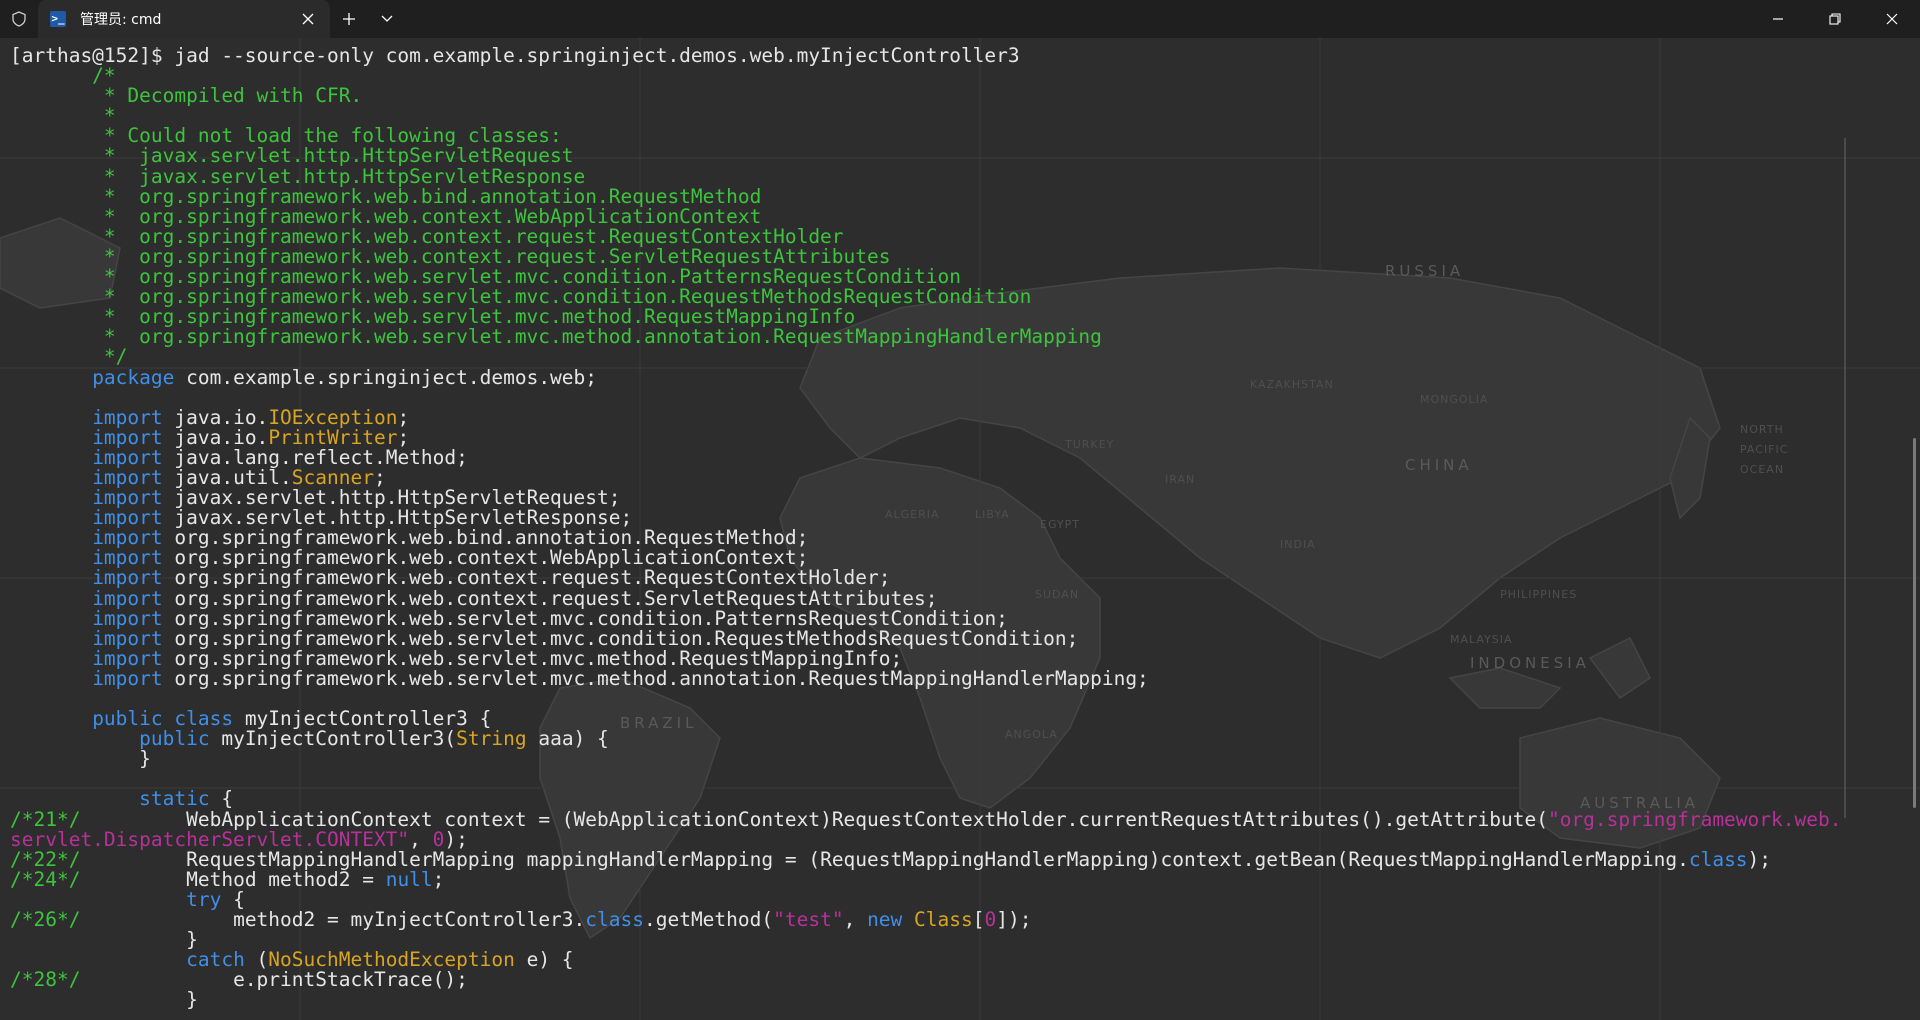 This screenshot has height=1020, width=1920. I want to click on terminal-line: public myInjectController3(String aaa) {, so click(925, 739).